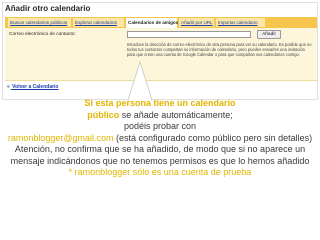 The width and height of the screenshot is (320, 240). Describe the element at coordinates (103, 114) in the screenshot. I see `callout-public-word: público` at that location.